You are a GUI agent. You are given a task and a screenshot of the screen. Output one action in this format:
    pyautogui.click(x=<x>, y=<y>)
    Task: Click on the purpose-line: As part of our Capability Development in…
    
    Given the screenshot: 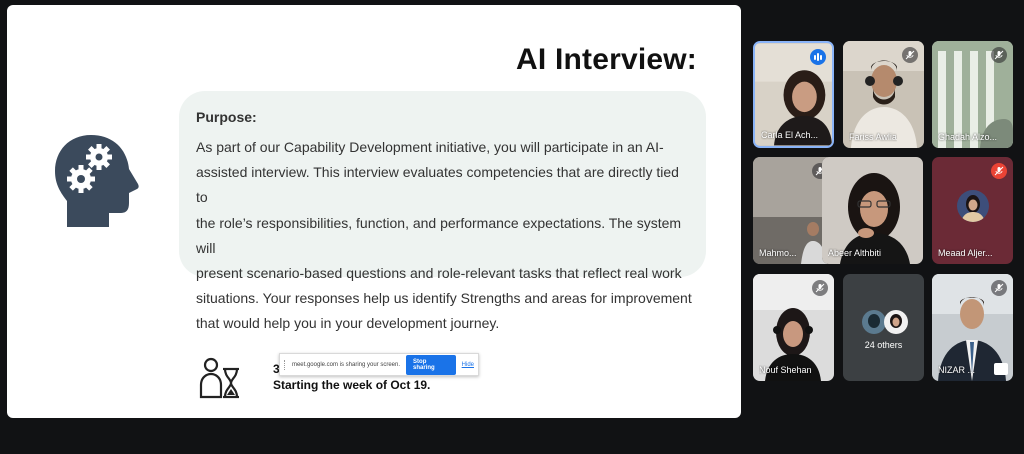 What is the action you would take?
    pyautogui.click(x=430, y=147)
    